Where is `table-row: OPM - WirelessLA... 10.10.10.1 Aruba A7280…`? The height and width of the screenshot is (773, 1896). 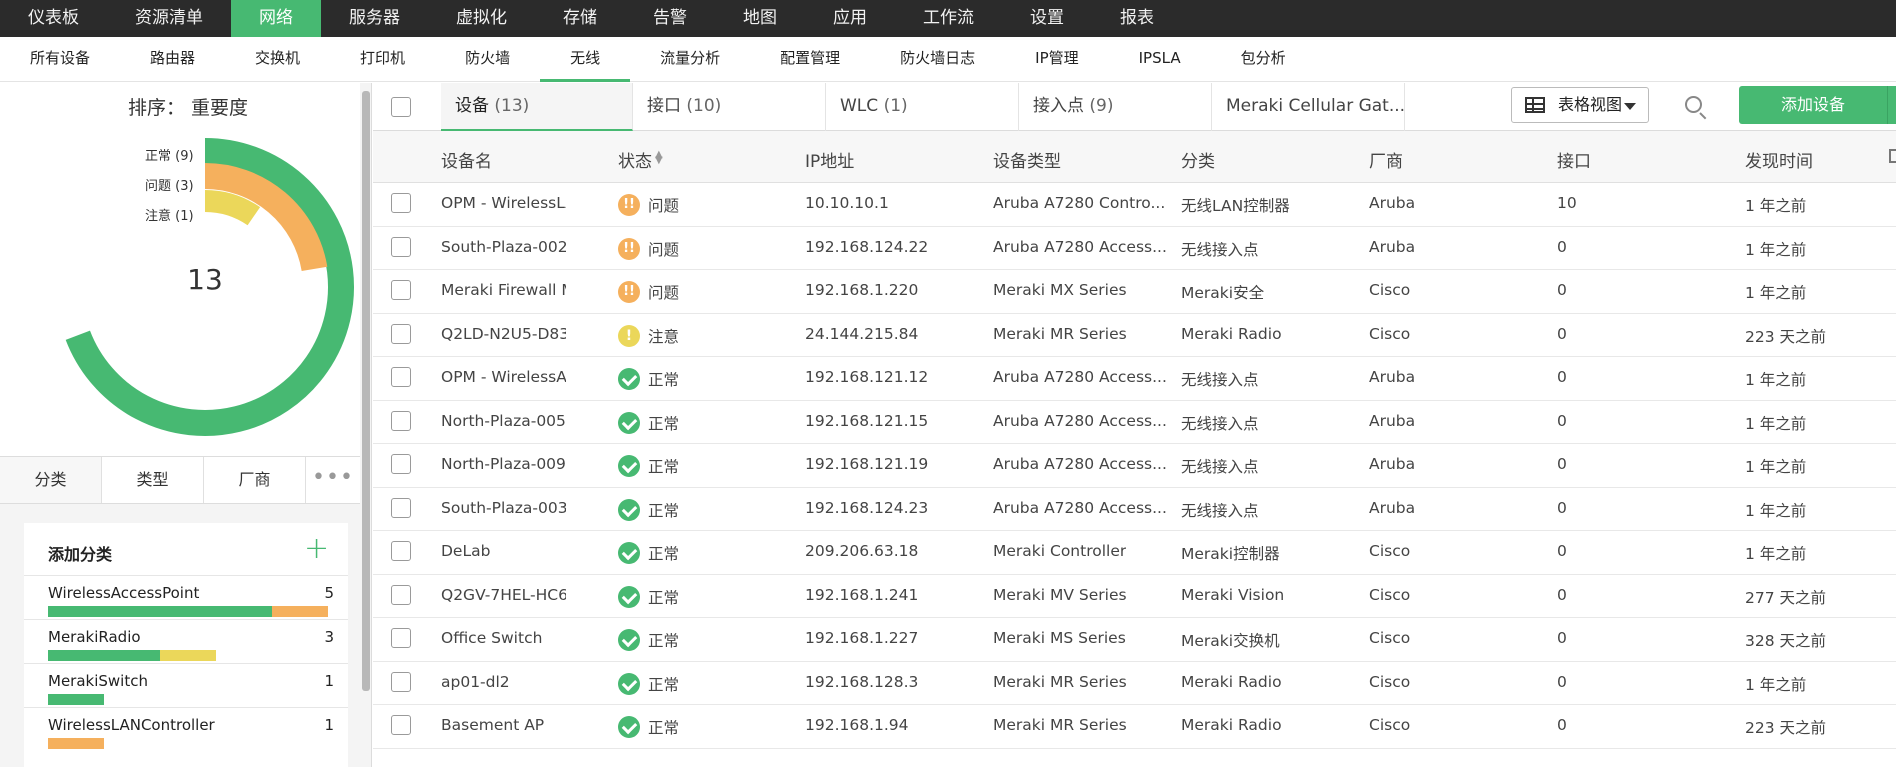
table-row: OPM - WirelessLA... 10.10.10.1 Aruba A7280… is located at coordinates (1134, 205).